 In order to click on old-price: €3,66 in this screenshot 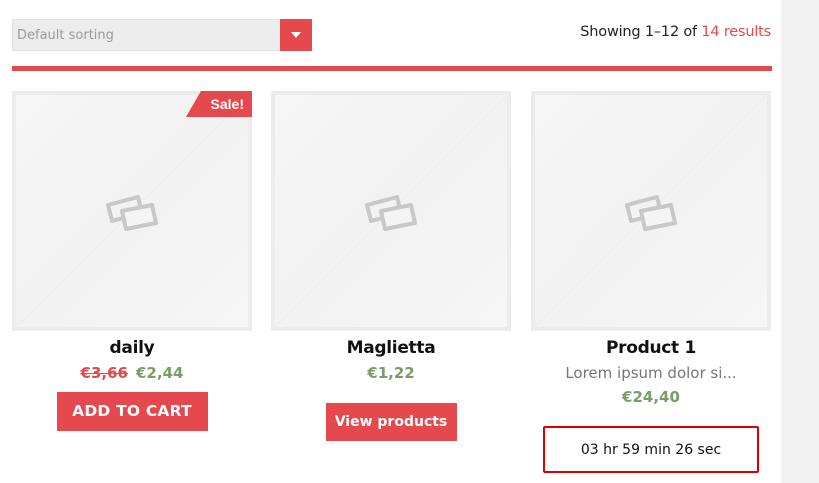, I will do `click(104, 373)`.